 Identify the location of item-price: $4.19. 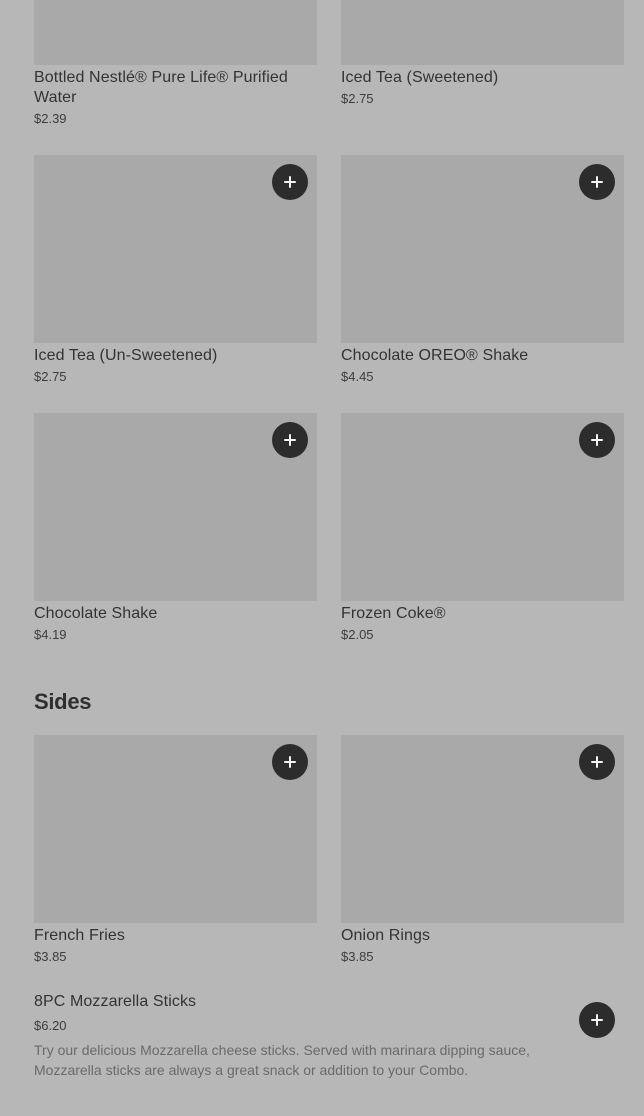
(50, 634).